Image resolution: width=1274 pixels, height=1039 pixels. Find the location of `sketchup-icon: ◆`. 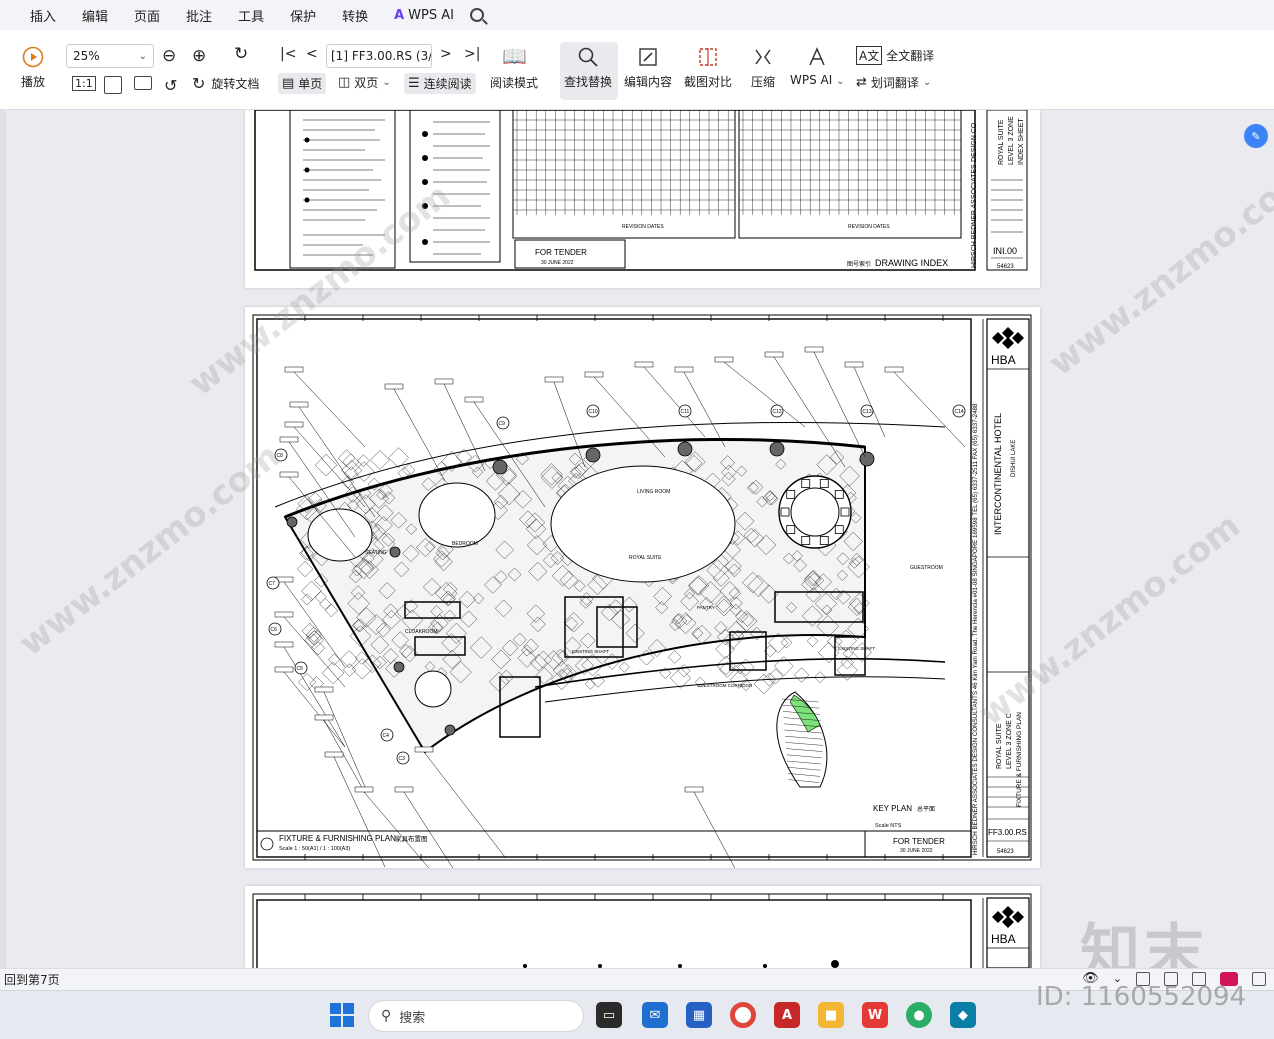

sketchup-icon: ◆ is located at coordinates (963, 1015).